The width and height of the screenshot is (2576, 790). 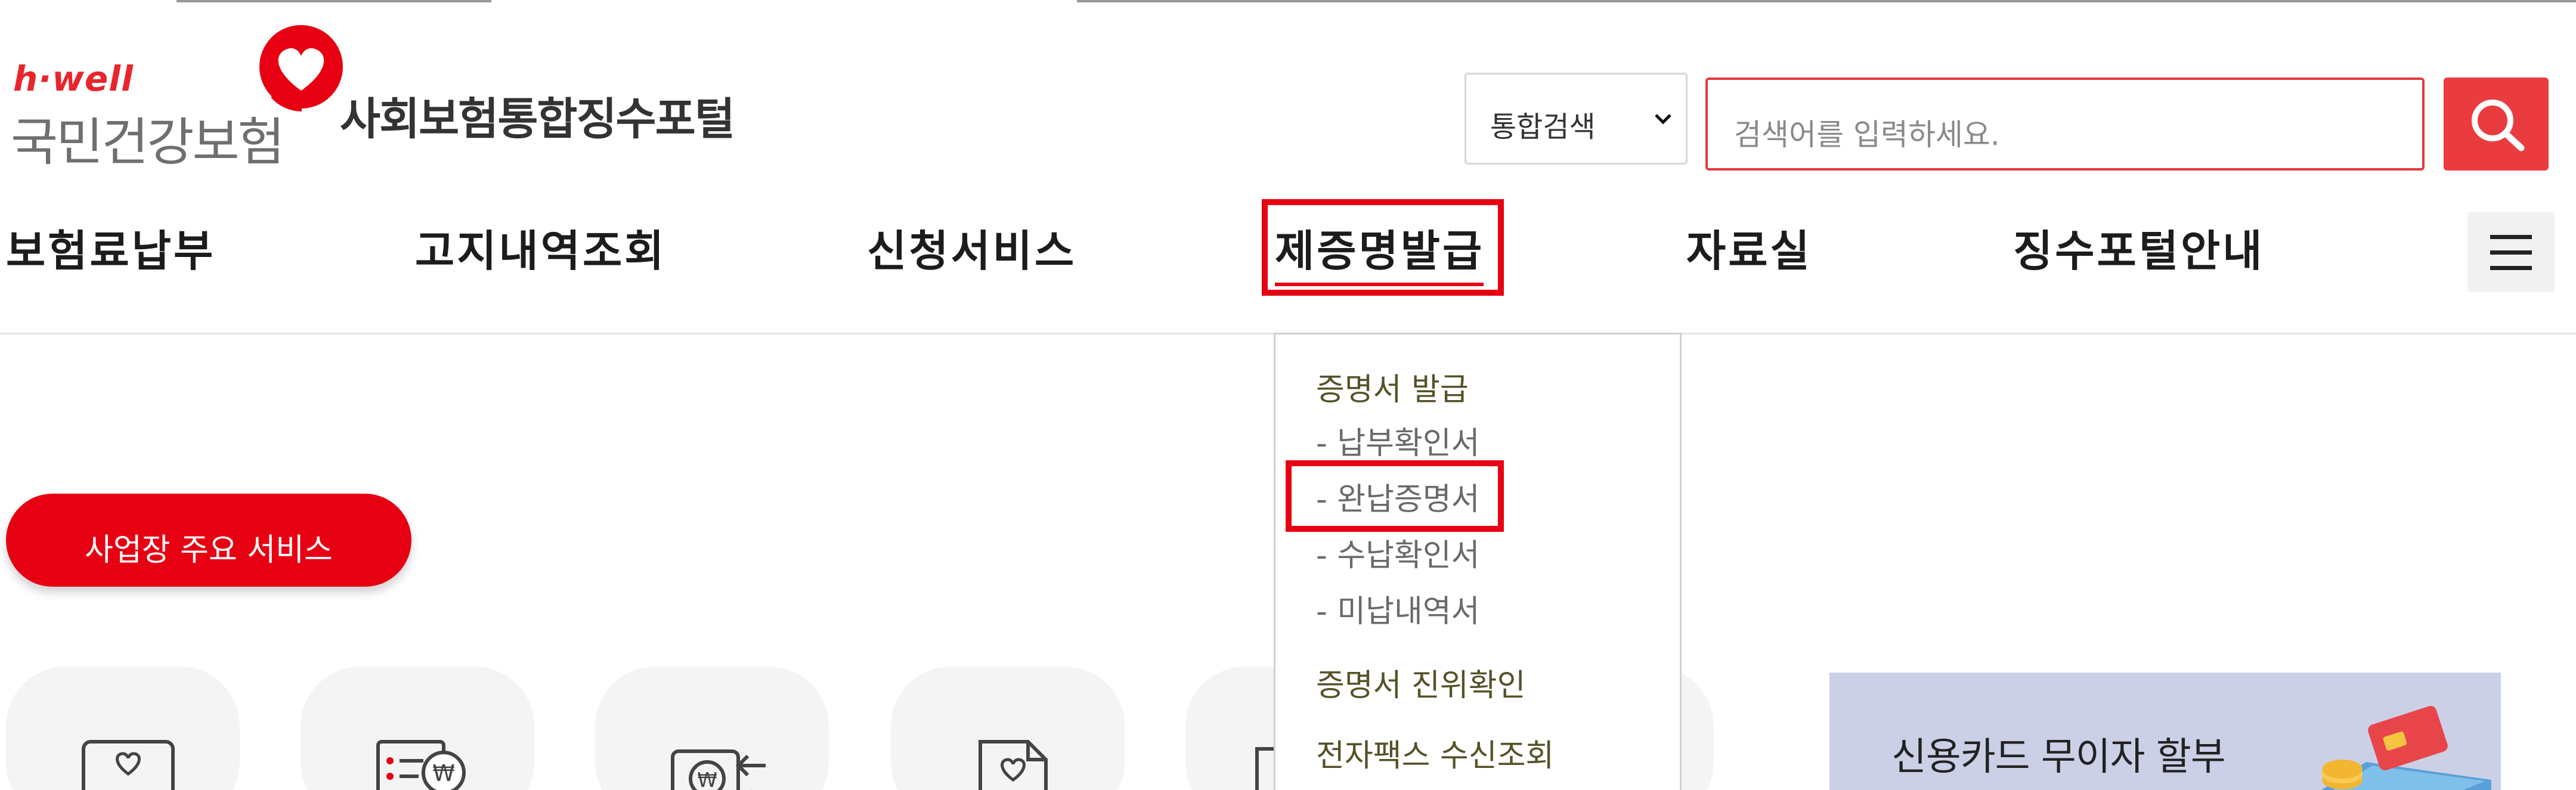 I want to click on heart-document-icon, so click(x=1013, y=765).